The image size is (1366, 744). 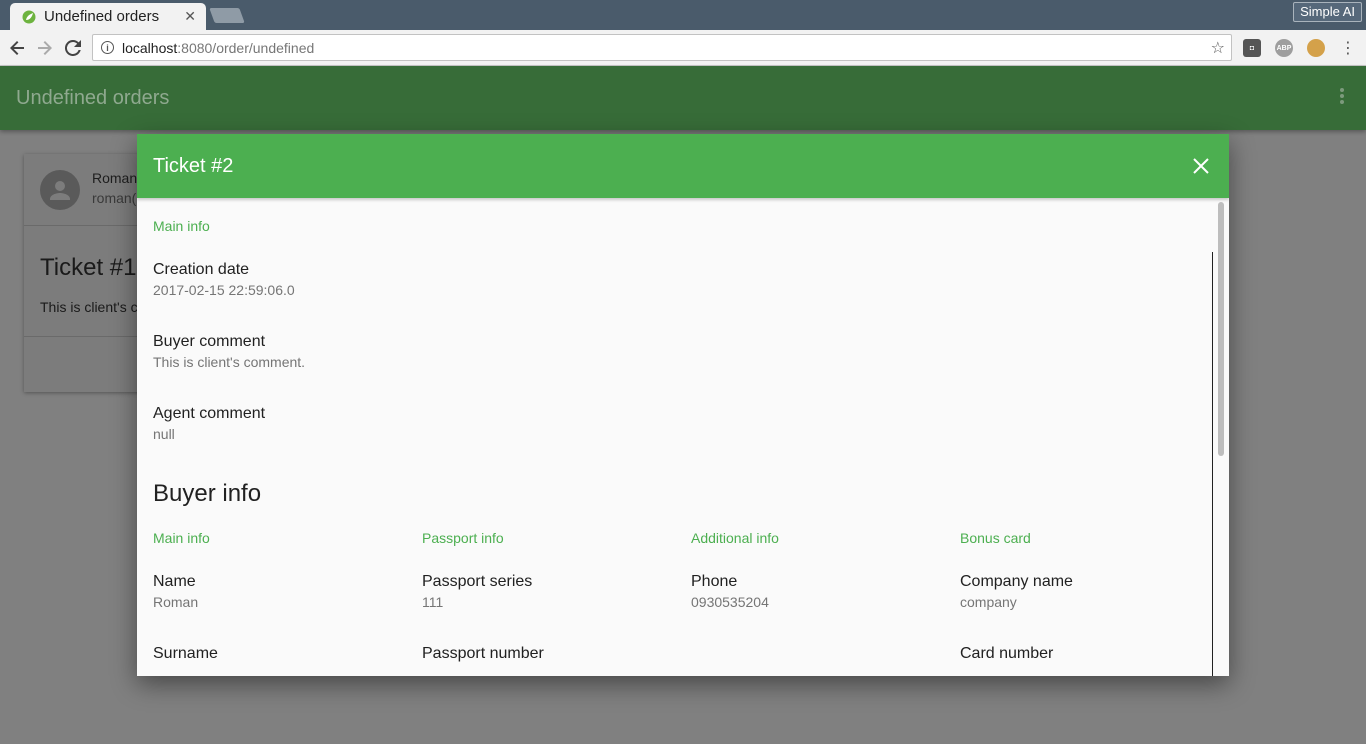 What do you see at coordinates (683, 166) in the screenshot?
I see `dialog-header: Ticket #2` at bounding box center [683, 166].